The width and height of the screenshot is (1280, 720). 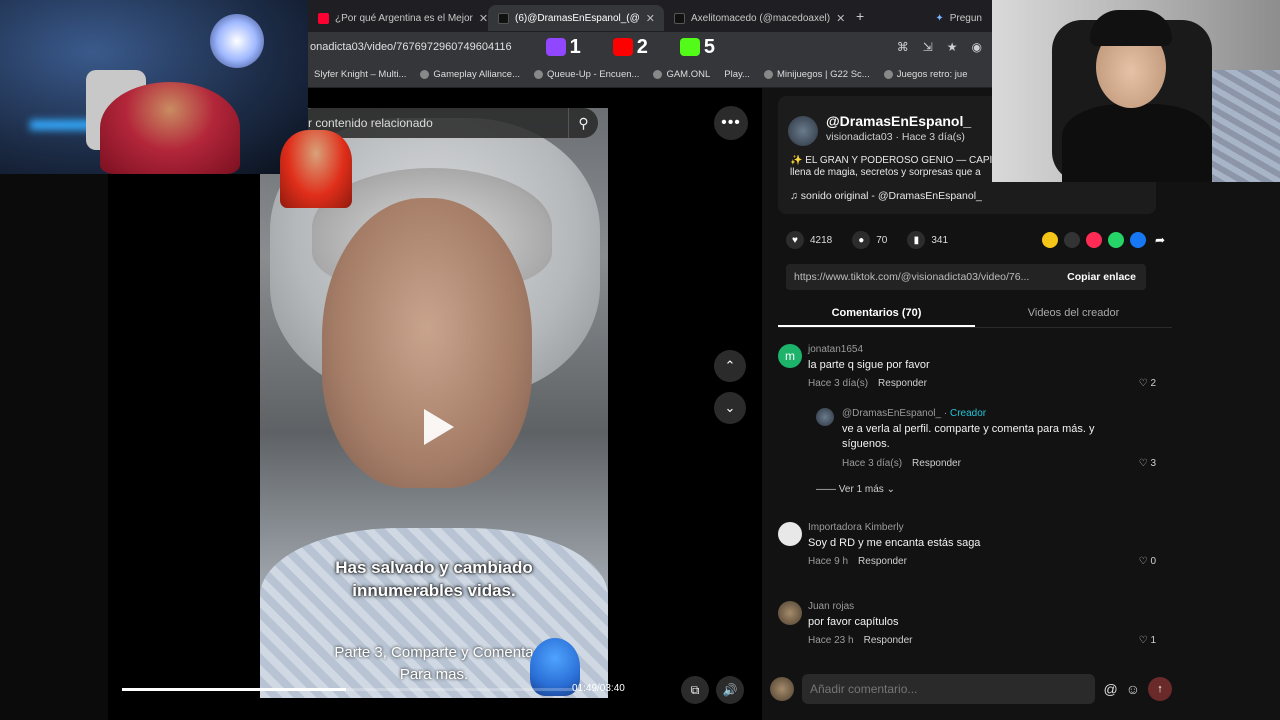 What do you see at coordinates (170, 128) in the screenshot?
I see `streamer` at bounding box center [170, 128].